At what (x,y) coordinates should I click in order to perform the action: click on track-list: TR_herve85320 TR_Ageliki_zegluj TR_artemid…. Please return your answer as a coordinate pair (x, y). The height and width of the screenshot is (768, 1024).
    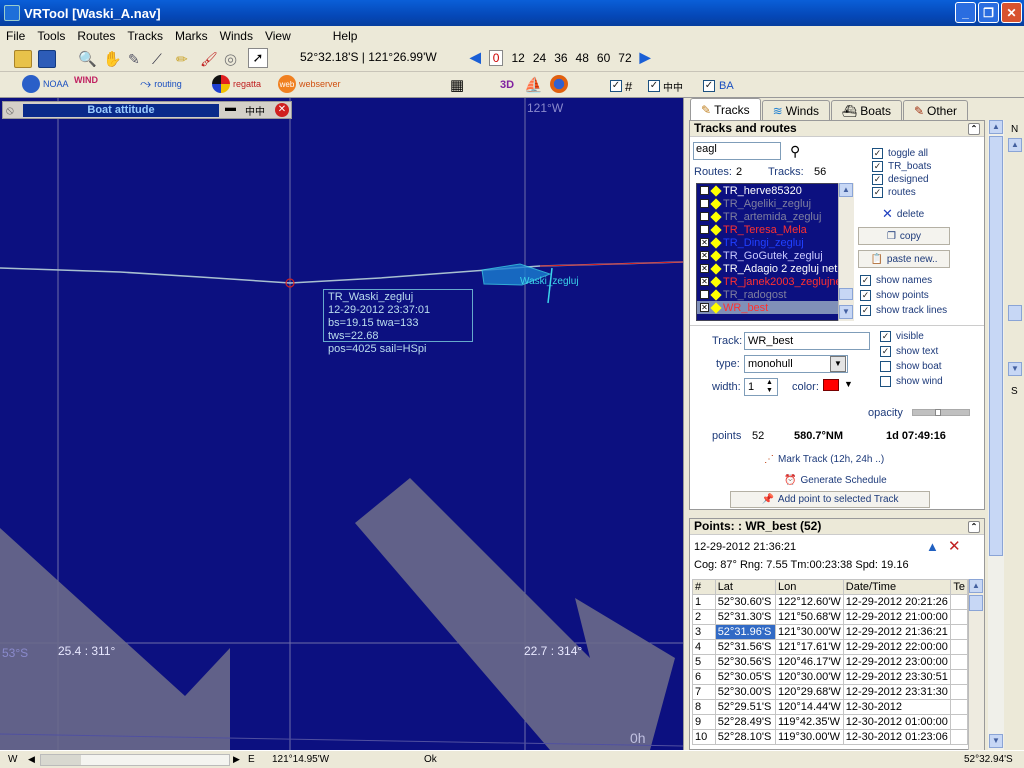
    Looking at the image, I should click on (775, 252).